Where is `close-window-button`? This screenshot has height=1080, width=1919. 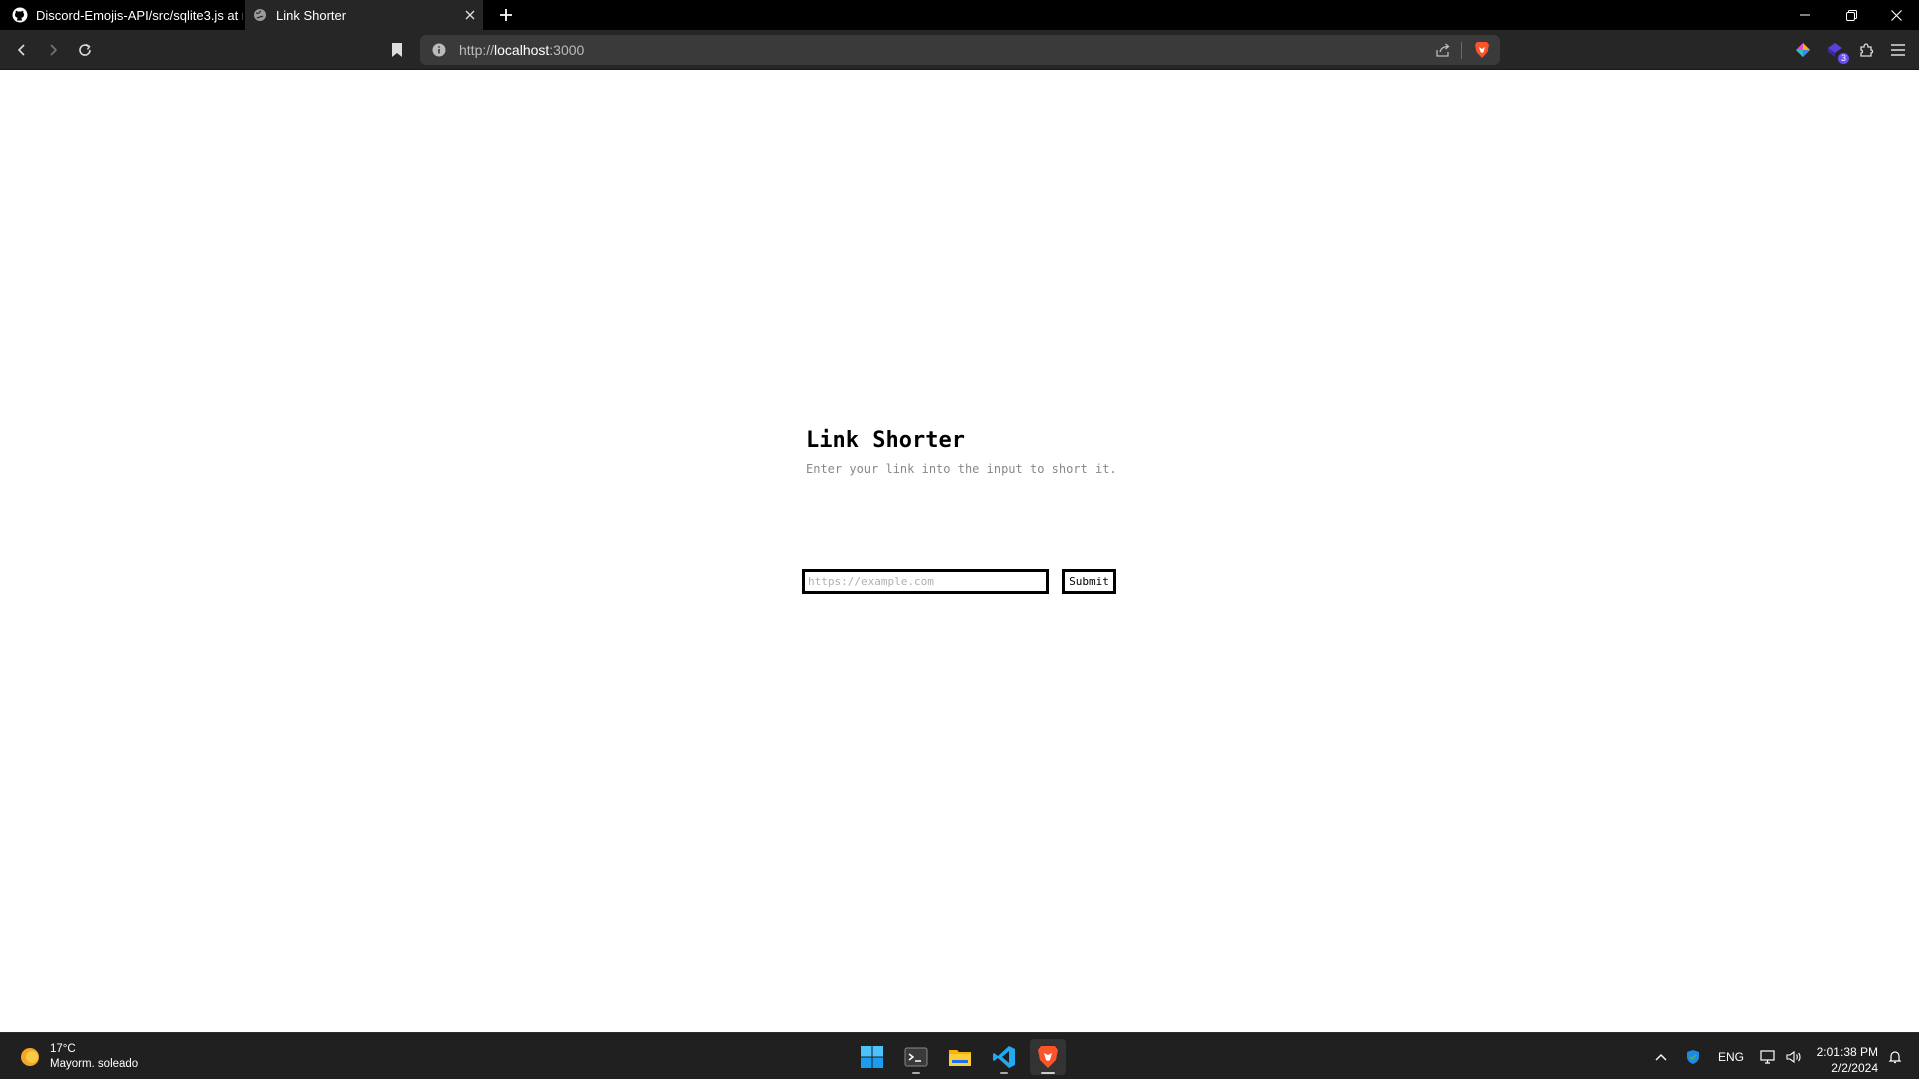
close-window-button is located at coordinates (1896, 15).